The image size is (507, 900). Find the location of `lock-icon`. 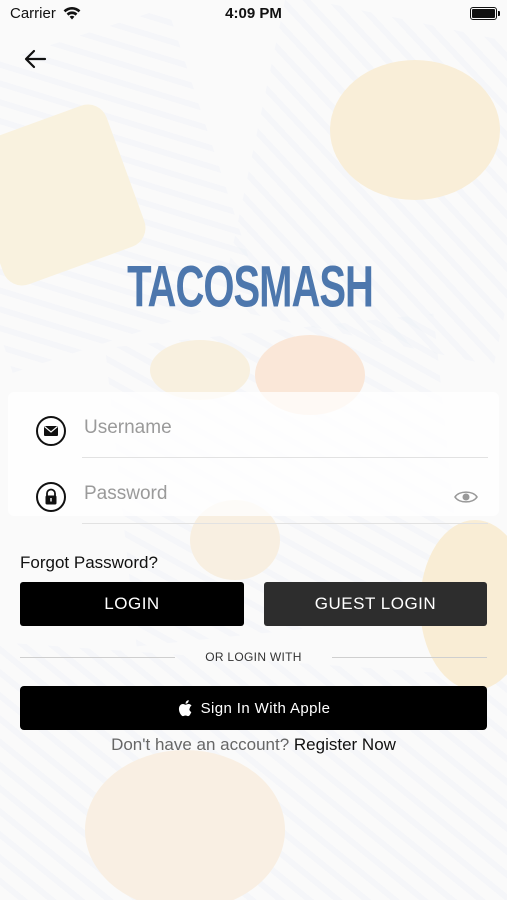

lock-icon is located at coordinates (51, 497).